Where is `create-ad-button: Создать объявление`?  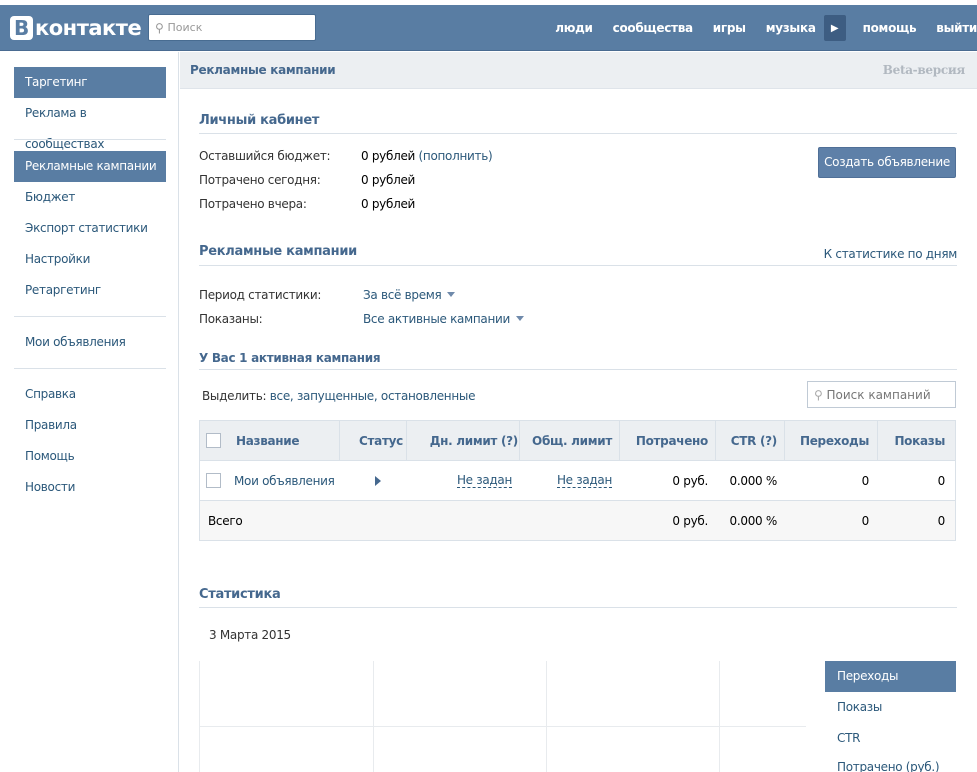 create-ad-button: Создать объявление is located at coordinates (887, 162).